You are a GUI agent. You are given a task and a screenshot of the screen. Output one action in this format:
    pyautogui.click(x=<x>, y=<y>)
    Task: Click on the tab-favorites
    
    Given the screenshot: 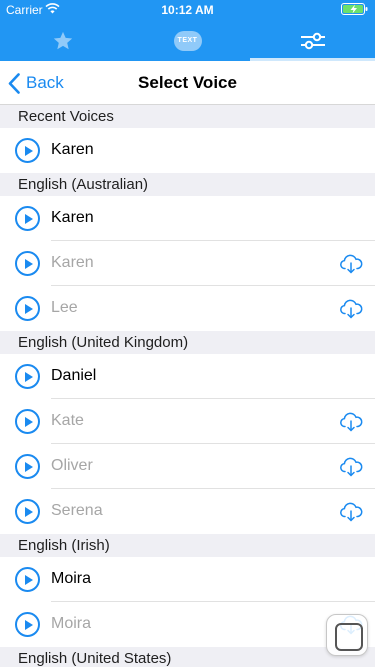 What is the action you would take?
    pyautogui.click(x=62, y=40)
    